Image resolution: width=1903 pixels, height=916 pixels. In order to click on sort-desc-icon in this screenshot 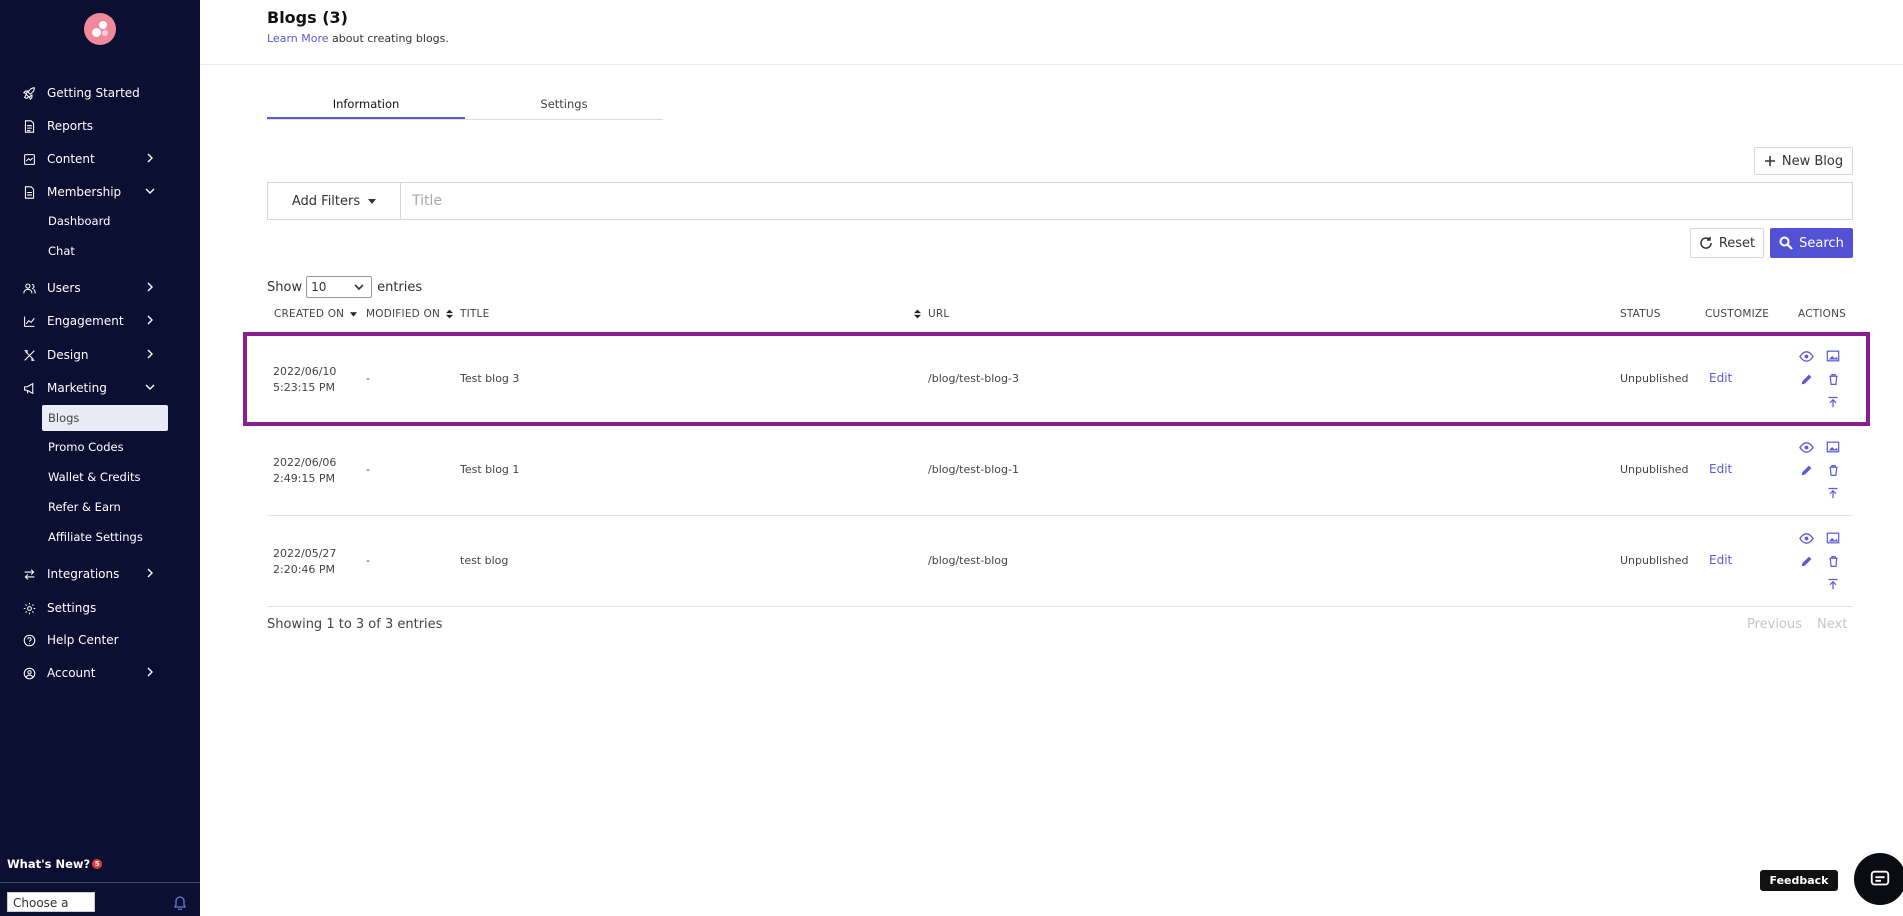, I will do `click(354, 314)`.